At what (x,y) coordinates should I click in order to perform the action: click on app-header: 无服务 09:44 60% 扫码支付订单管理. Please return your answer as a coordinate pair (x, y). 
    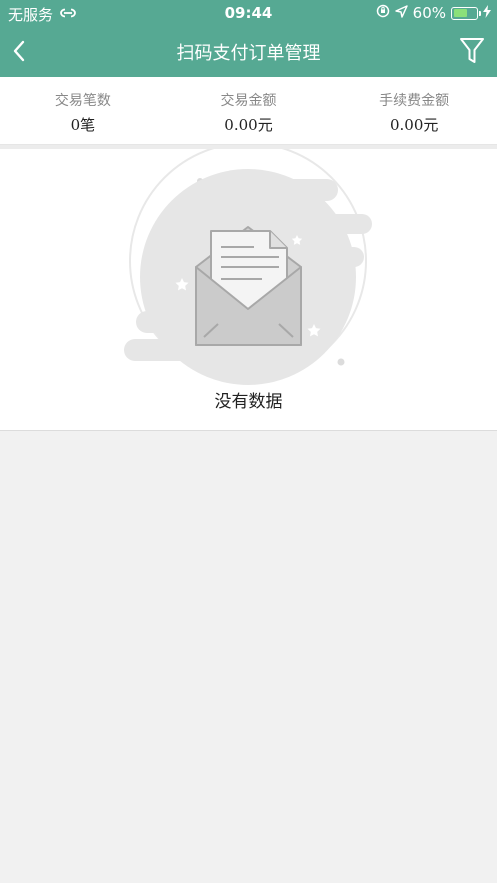
    Looking at the image, I should click on (248, 38).